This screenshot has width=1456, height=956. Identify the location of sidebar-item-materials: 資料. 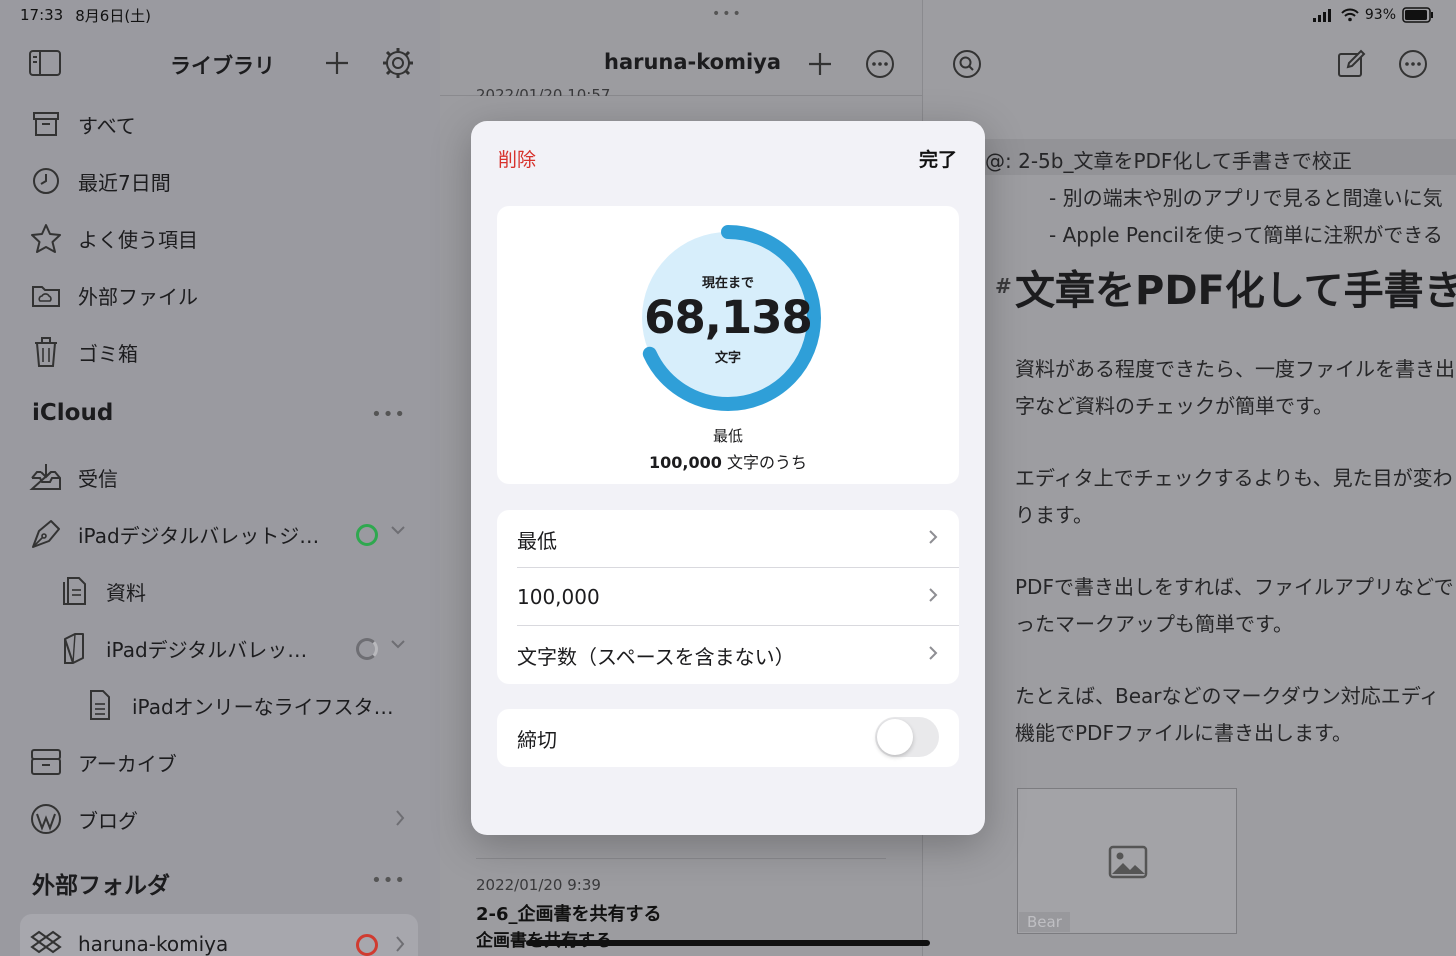
(101, 591).